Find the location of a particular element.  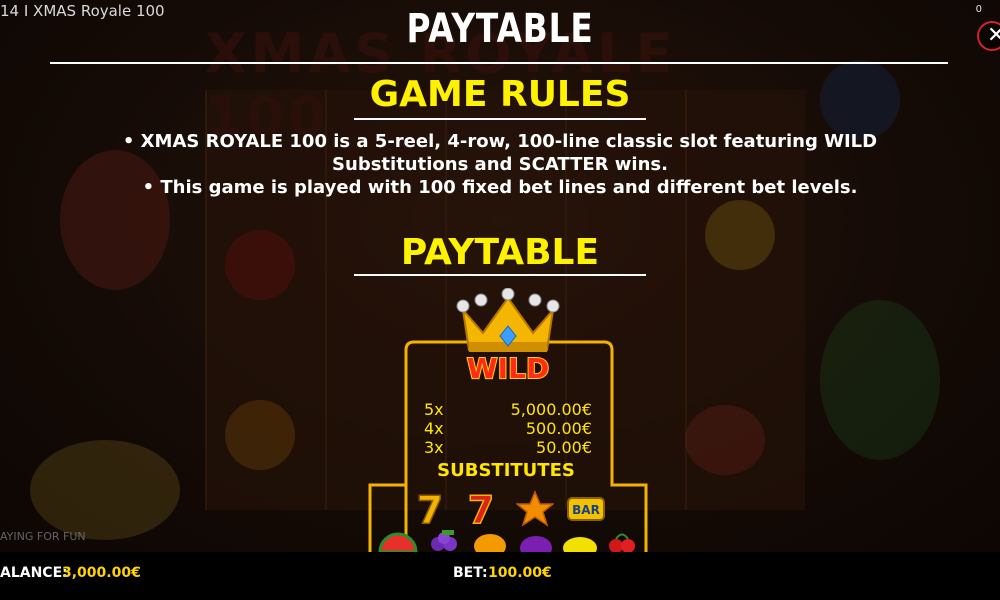

rule-line: Substitutions and SCATTER wins. is located at coordinates (500, 164).